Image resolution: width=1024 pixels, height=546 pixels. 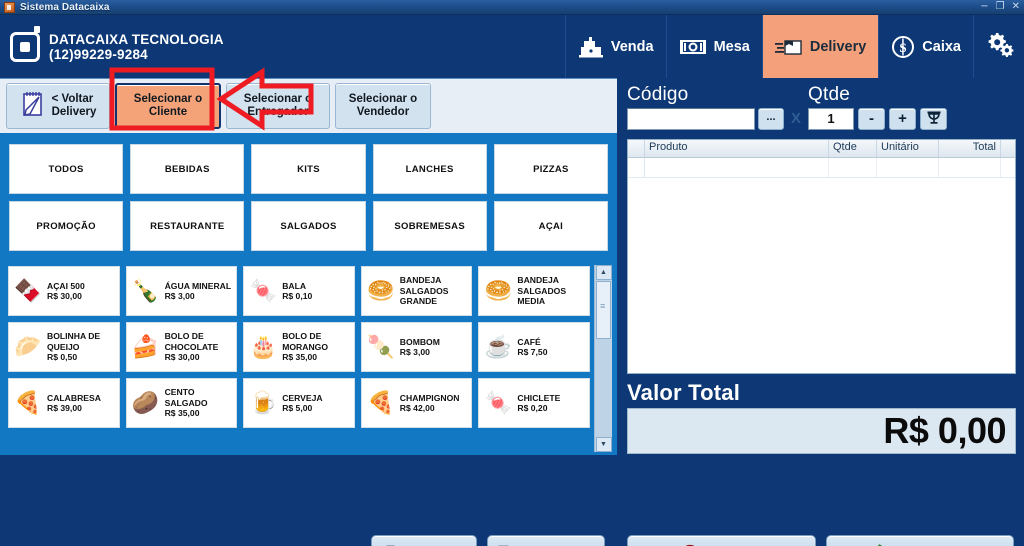 I want to click on minimize-icon: −, so click(x=984, y=7).